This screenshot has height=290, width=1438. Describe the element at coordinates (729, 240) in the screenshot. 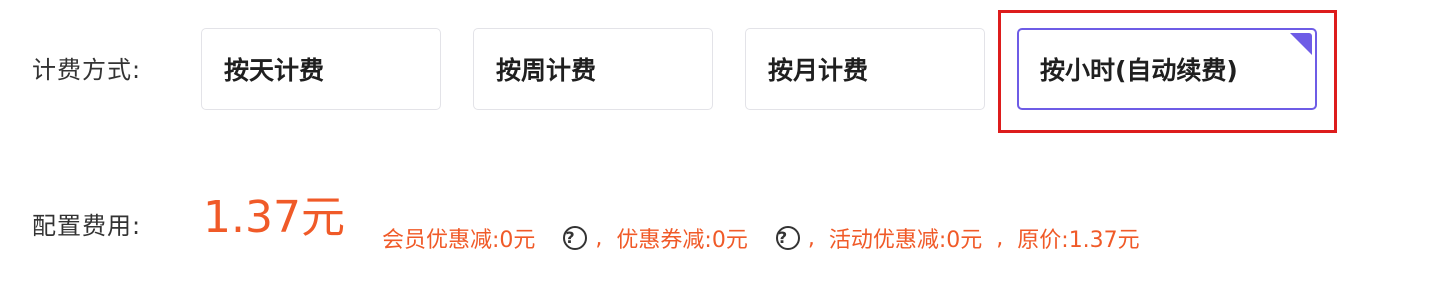

I see `coupon-discount-value: 0元` at that location.